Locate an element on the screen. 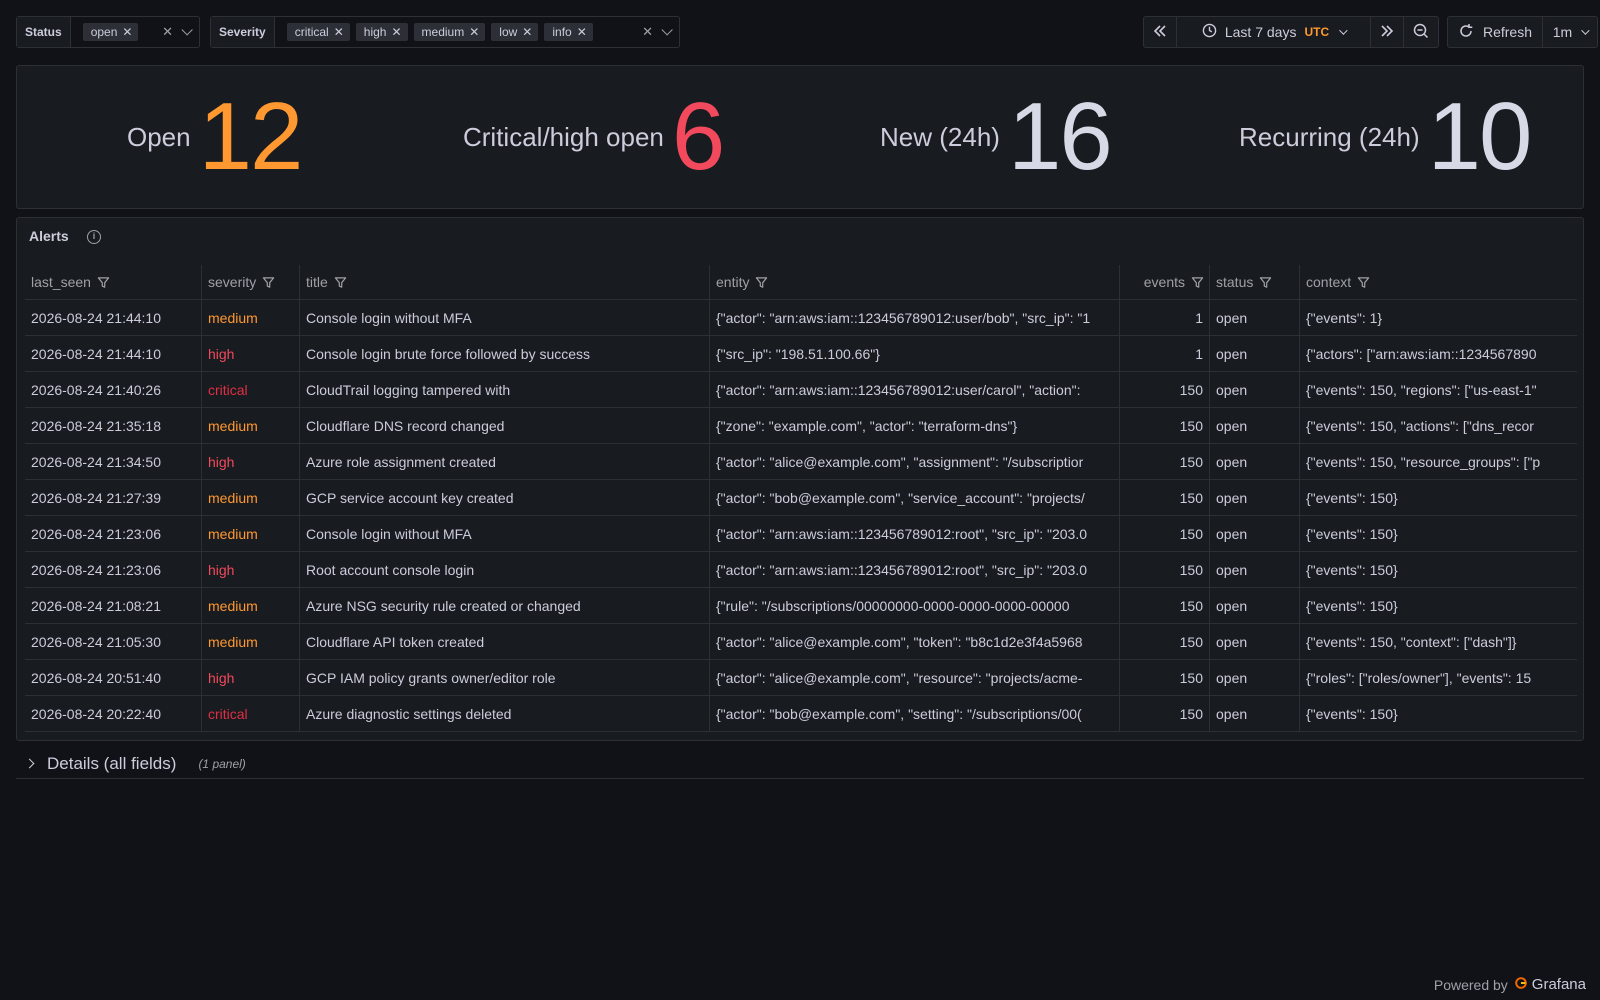  time-shift-forward-button is located at coordinates (1387, 32).